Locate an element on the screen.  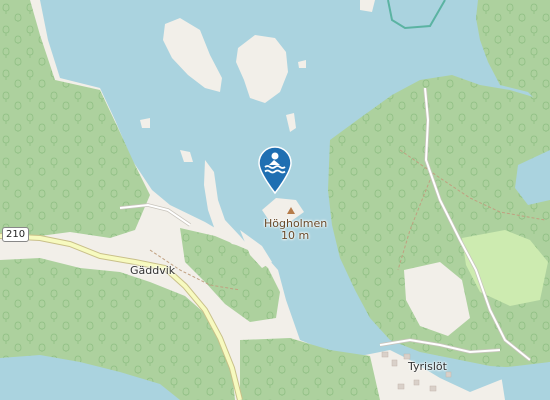
place-label-tyrislot: Tyrislöt is located at coordinates (427, 367).